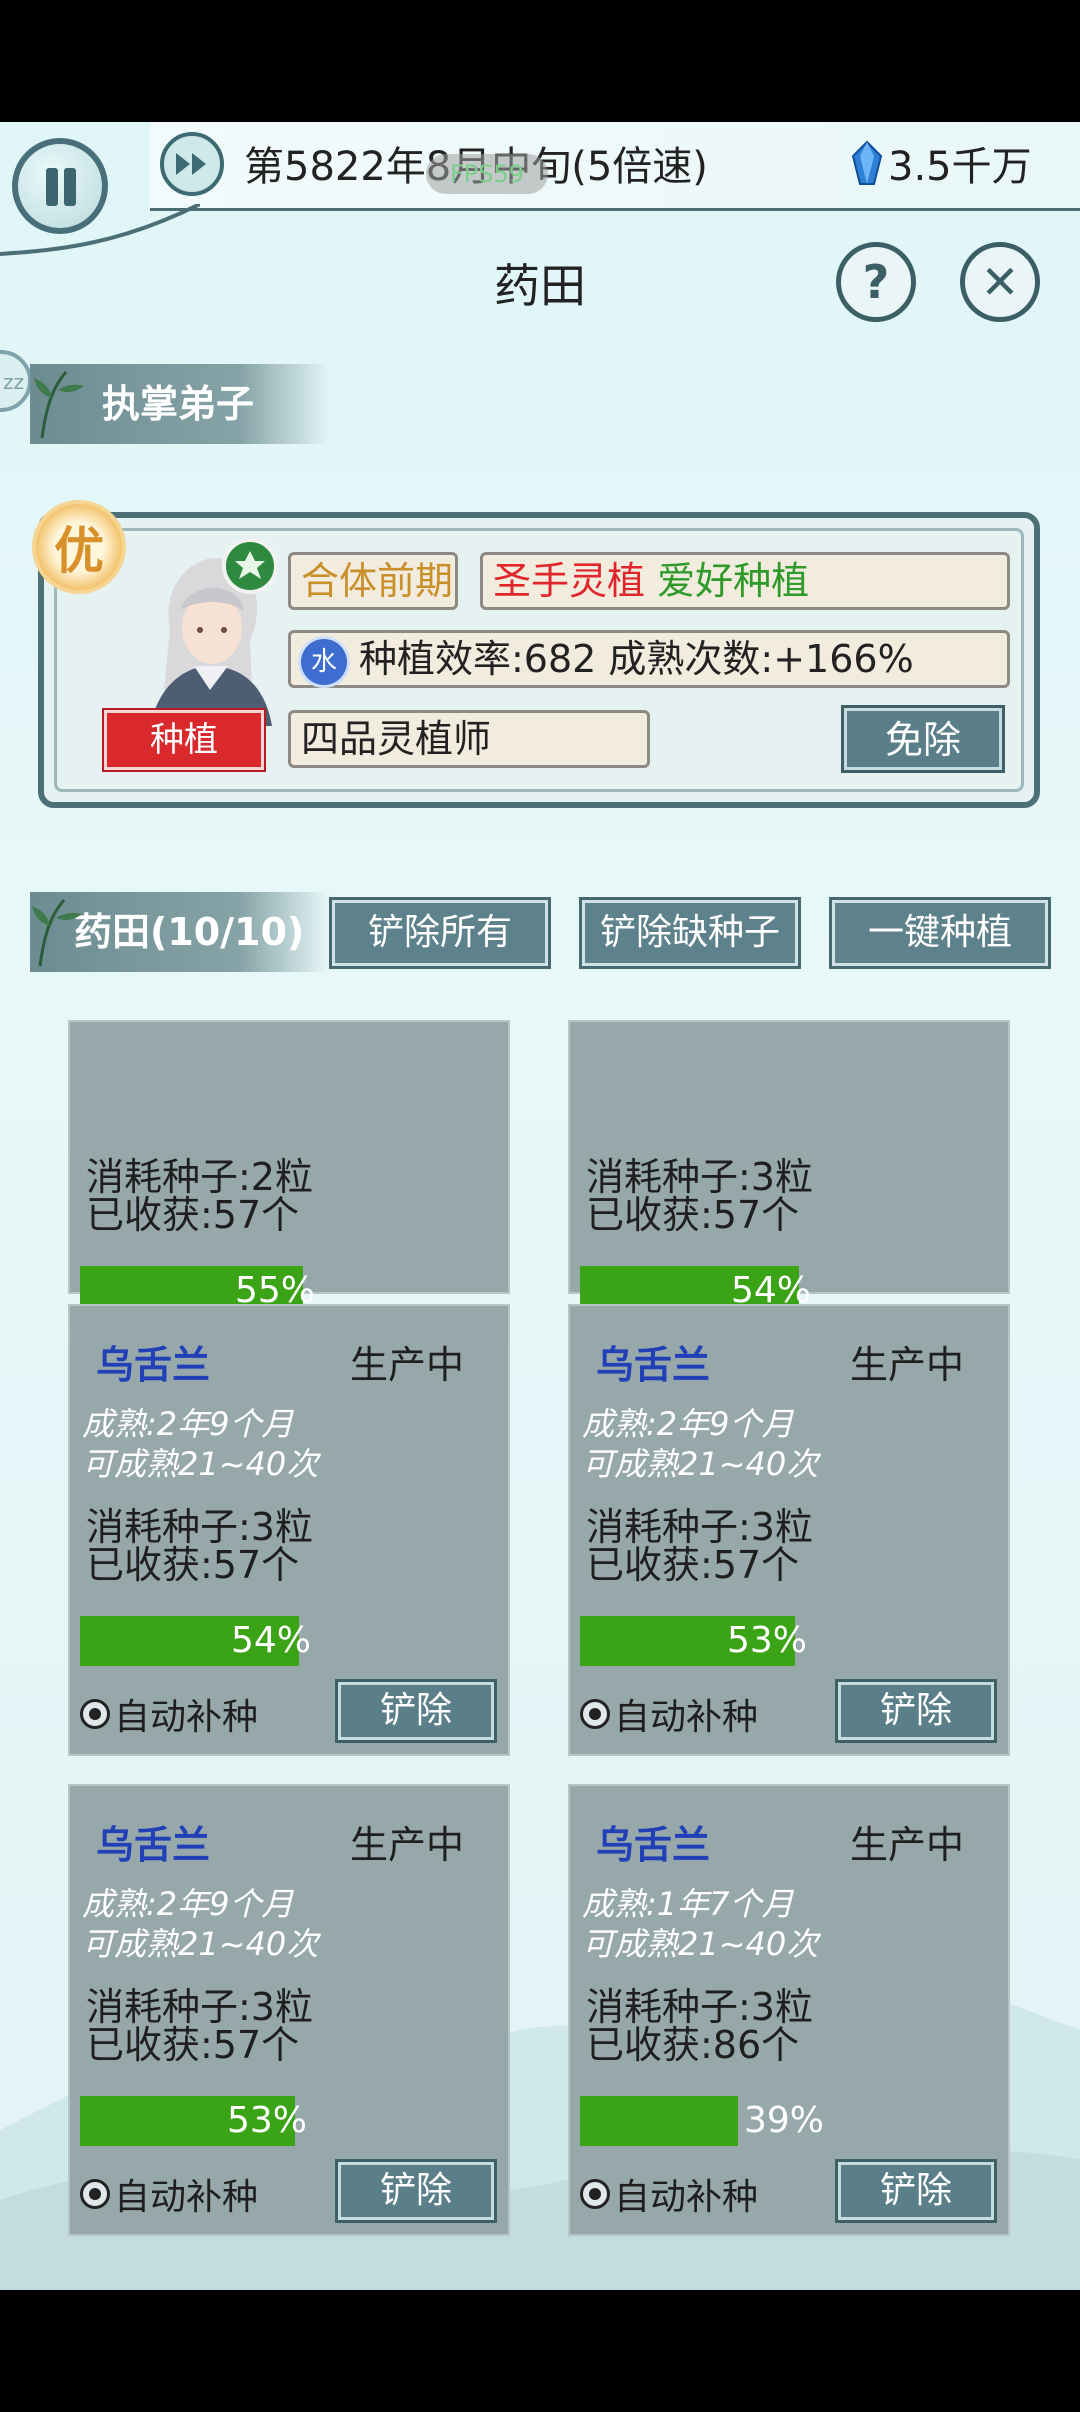  I want to click on progress-fill, so click(659, 2121).